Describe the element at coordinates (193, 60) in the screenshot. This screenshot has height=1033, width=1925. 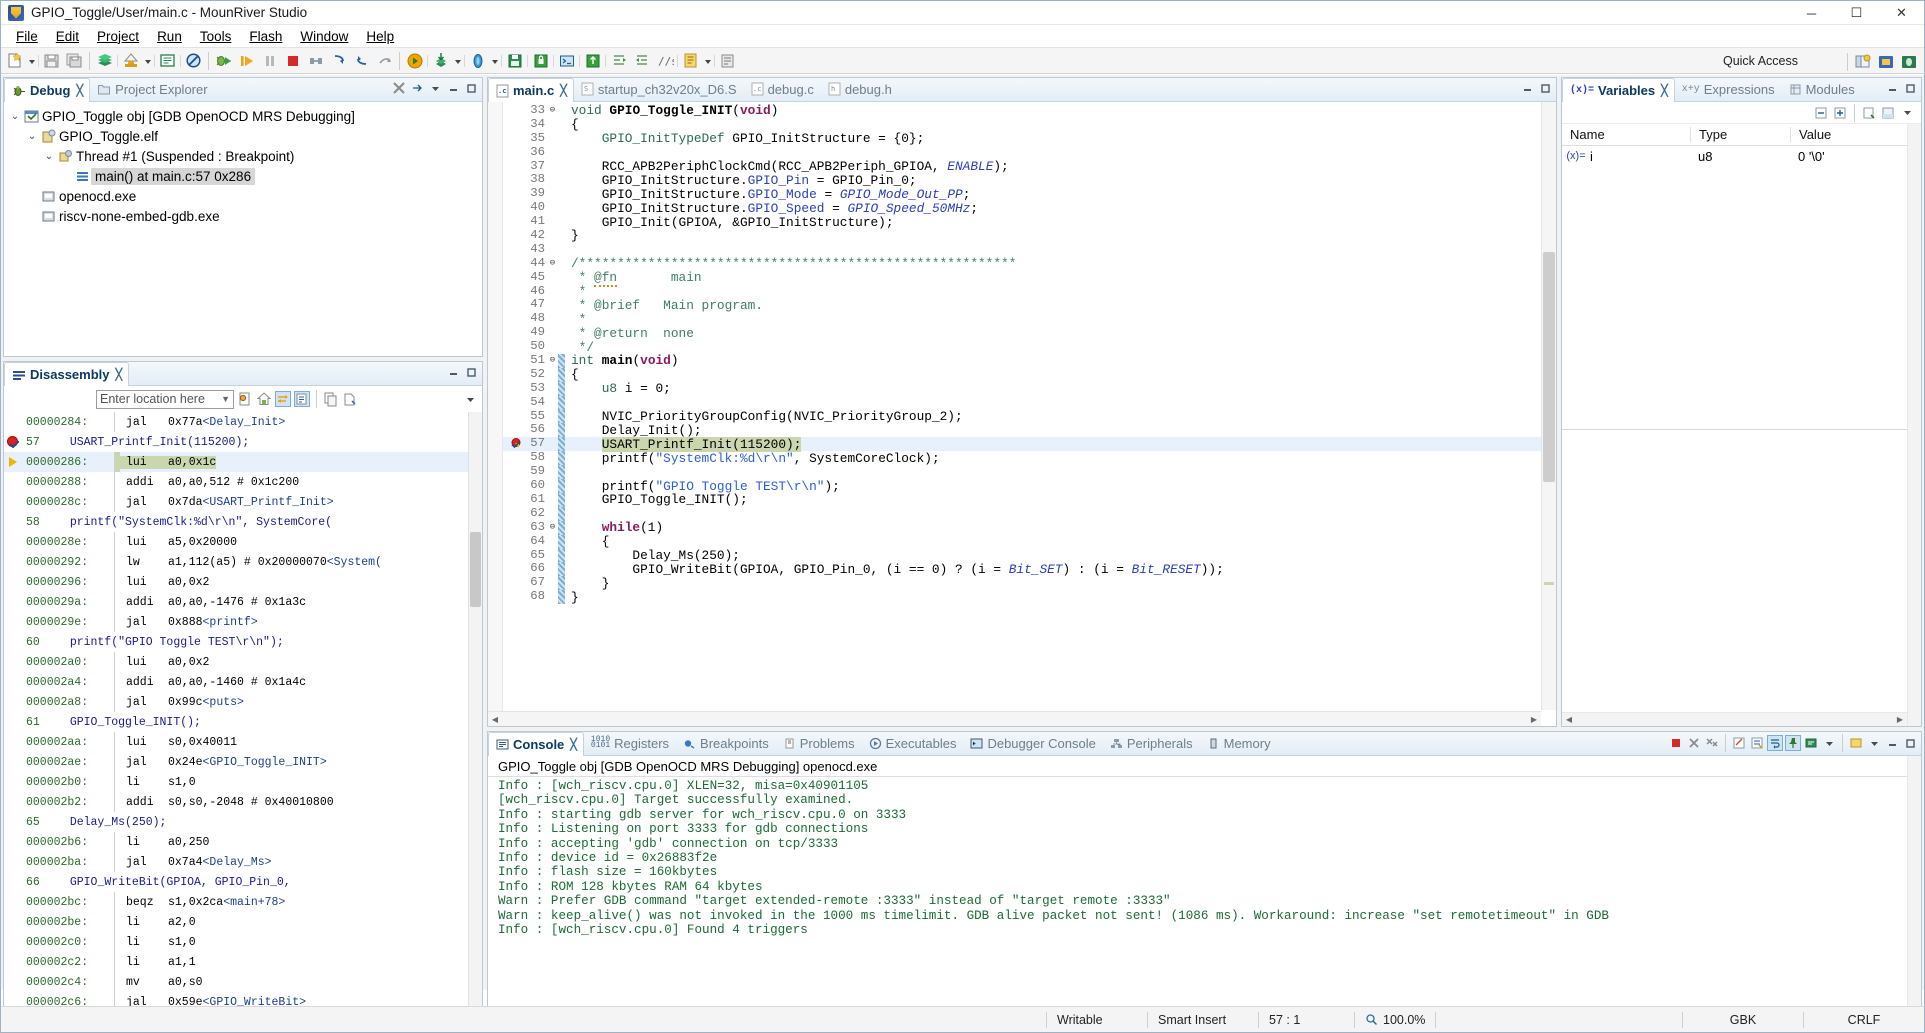
I see `cancel-build-icon` at that location.